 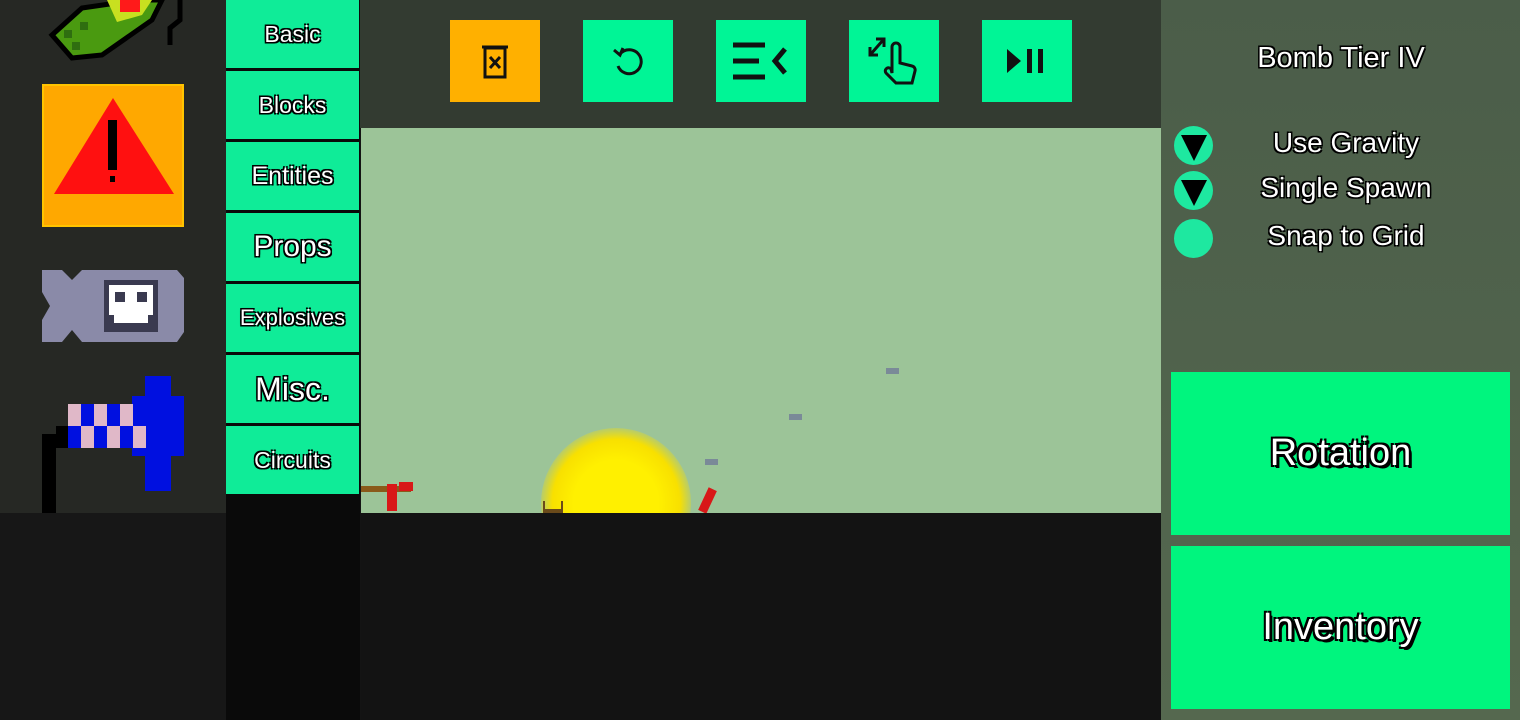 I want to click on category-blocks: Blocks, so click(x=292, y=105).